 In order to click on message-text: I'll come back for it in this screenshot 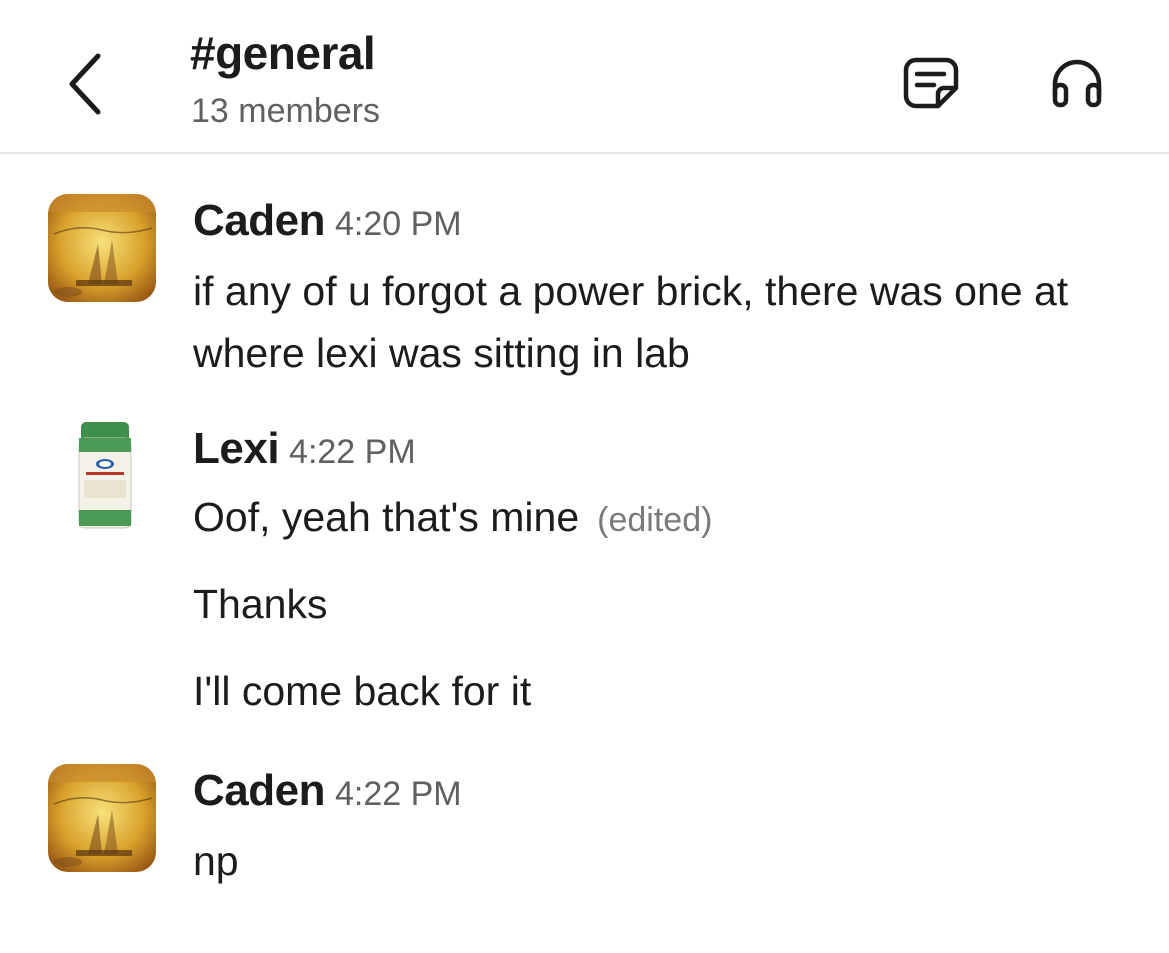, I will do `click(362, 691)`.